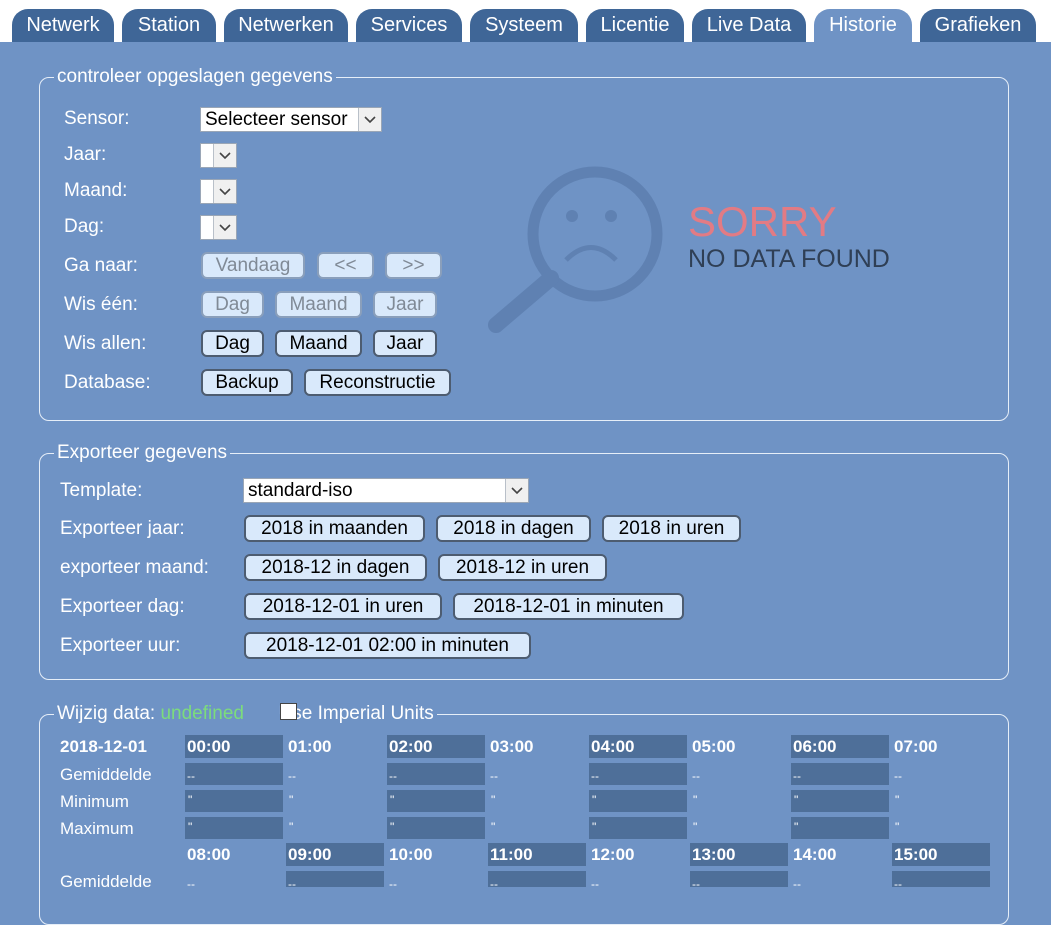 The image size is (1051, 925). I want to click on clear-one-dag-button: Dag, so click(232, 304).